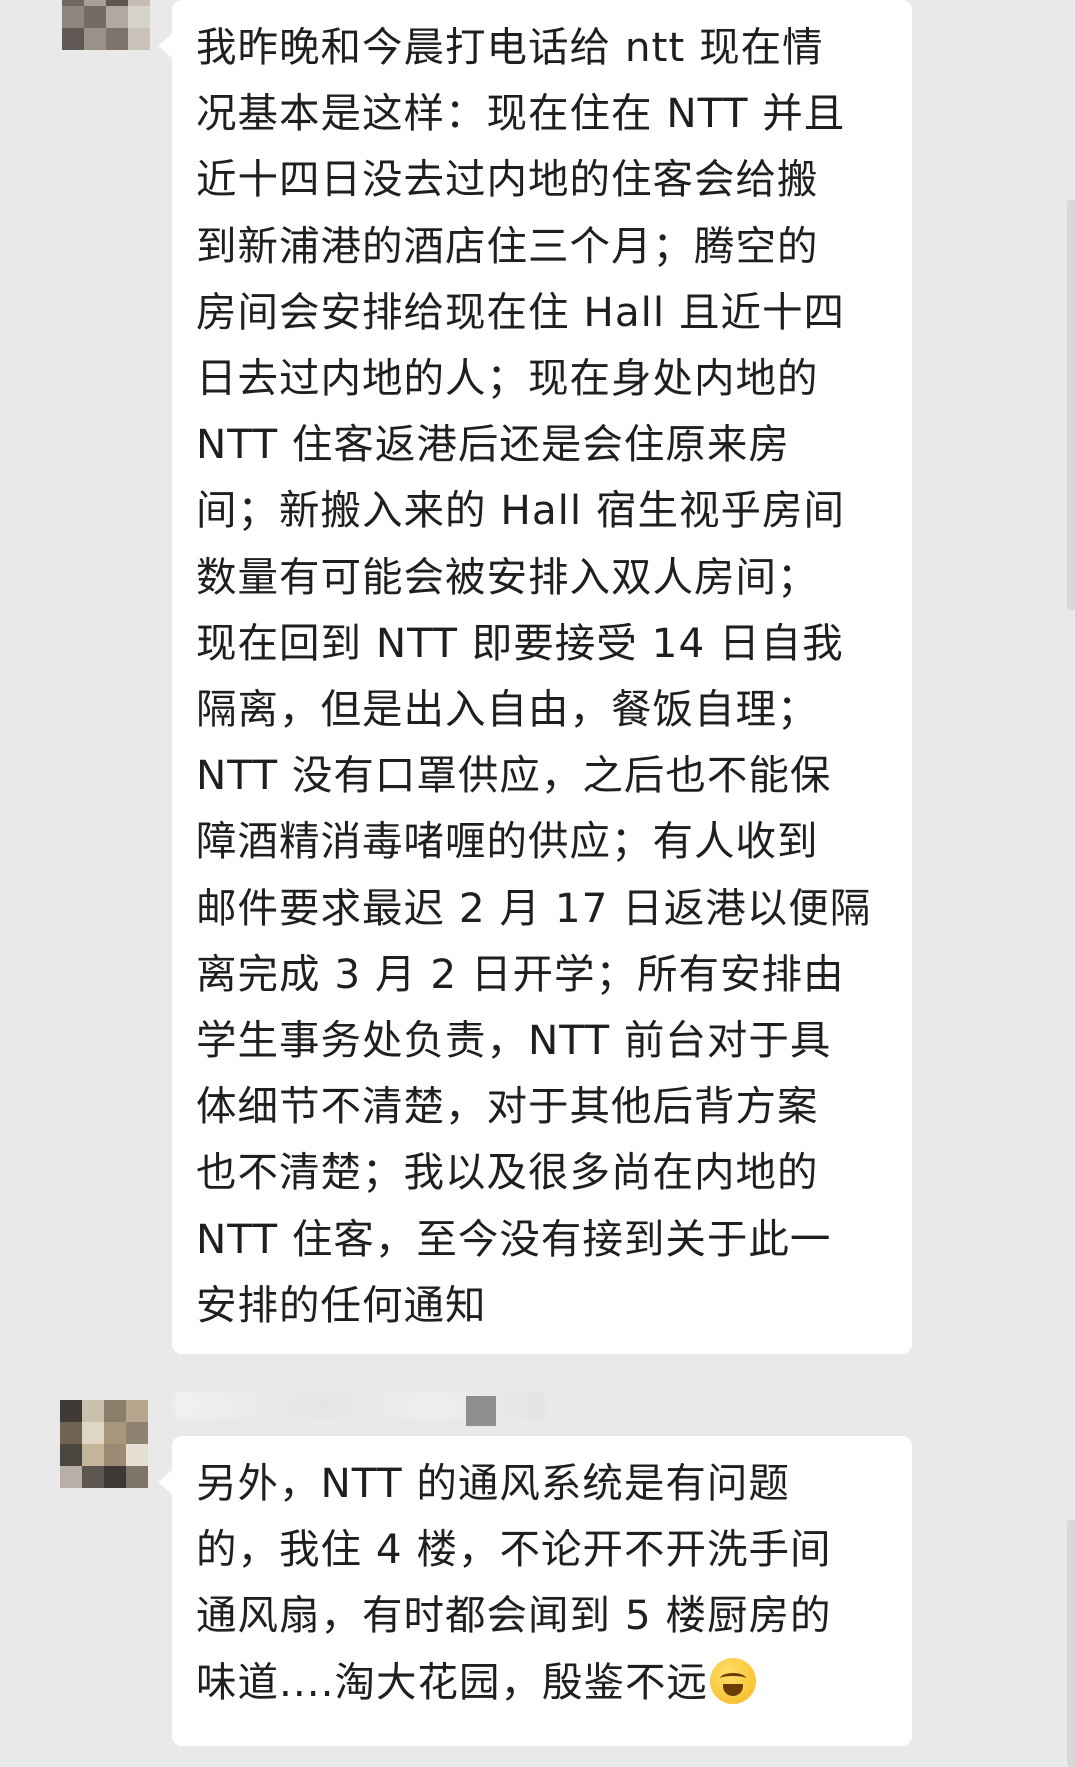 The height and width of the screenshot is (1767, 1075). I want to click on message-line: NTT 住客返港后还是会住原来房, so click(493, 444).